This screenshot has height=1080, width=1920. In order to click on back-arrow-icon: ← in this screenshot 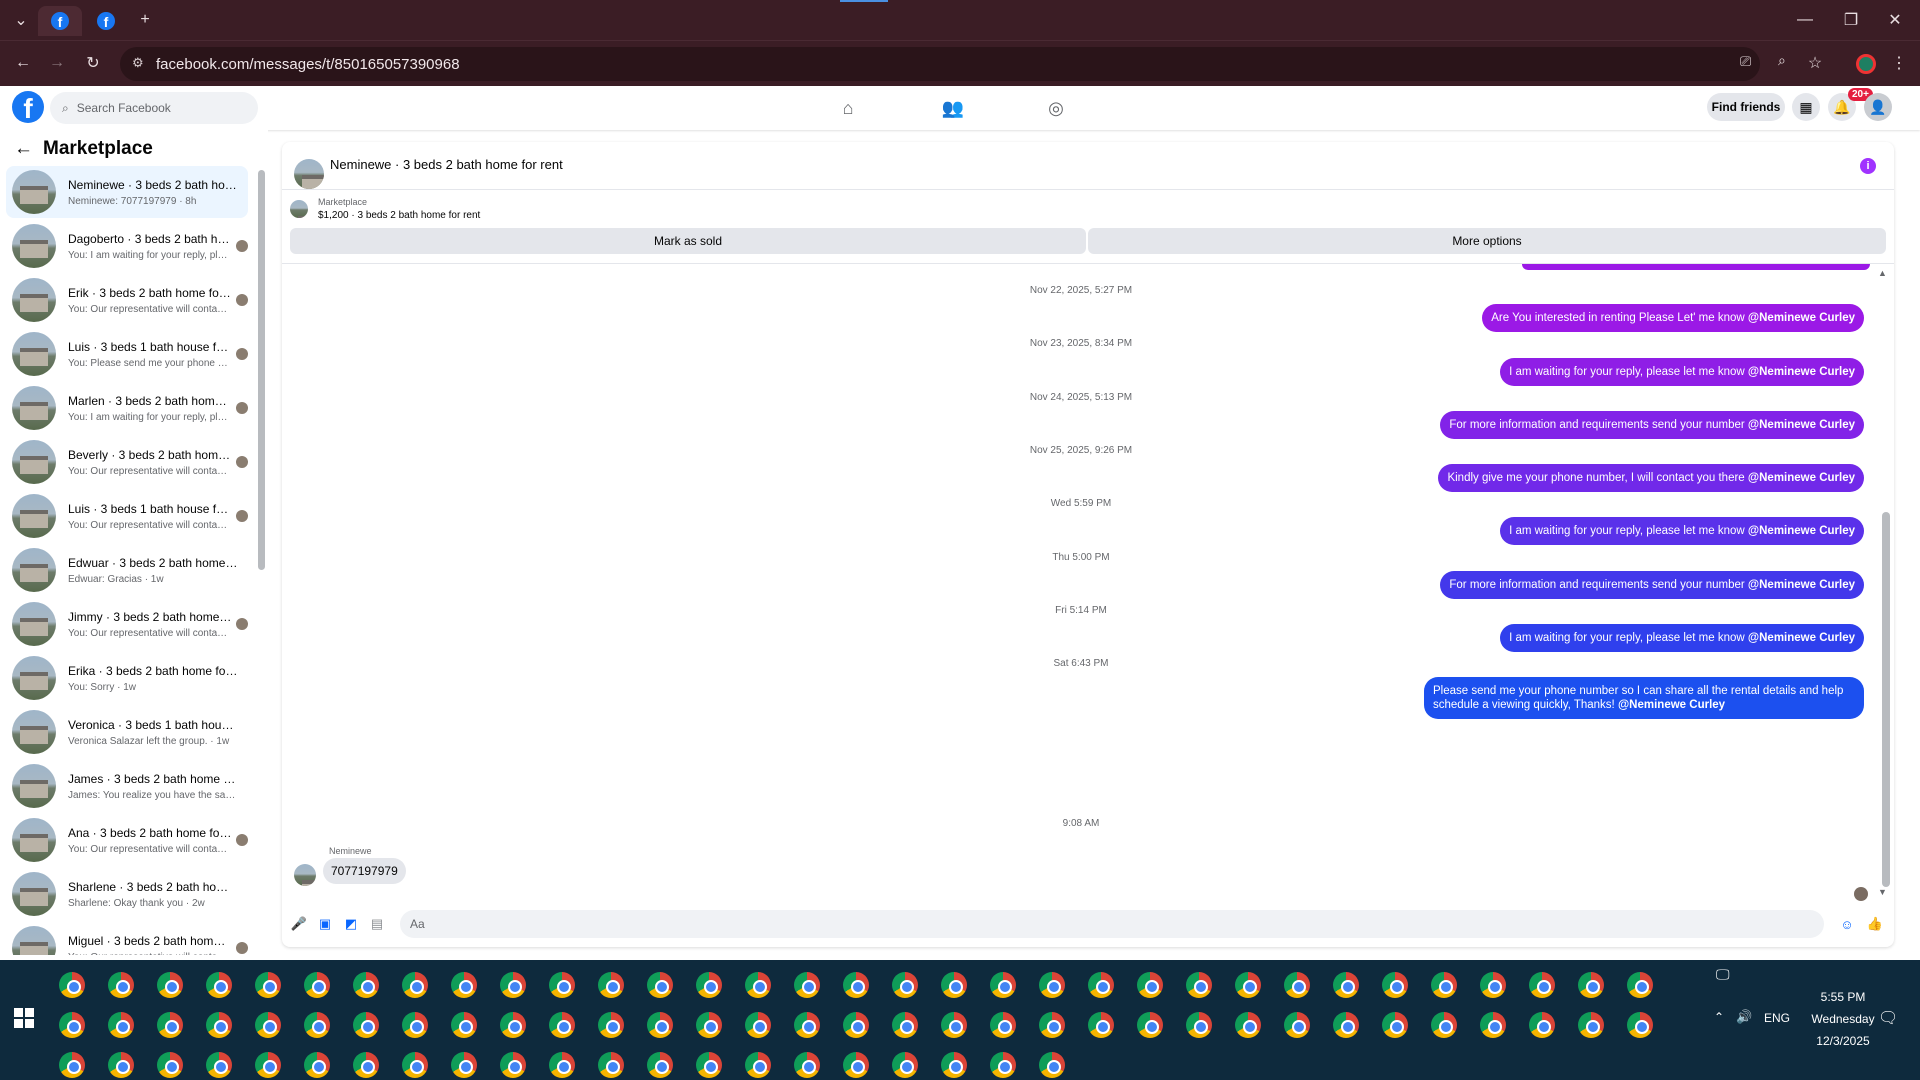, I will do `click(23, 149)`.